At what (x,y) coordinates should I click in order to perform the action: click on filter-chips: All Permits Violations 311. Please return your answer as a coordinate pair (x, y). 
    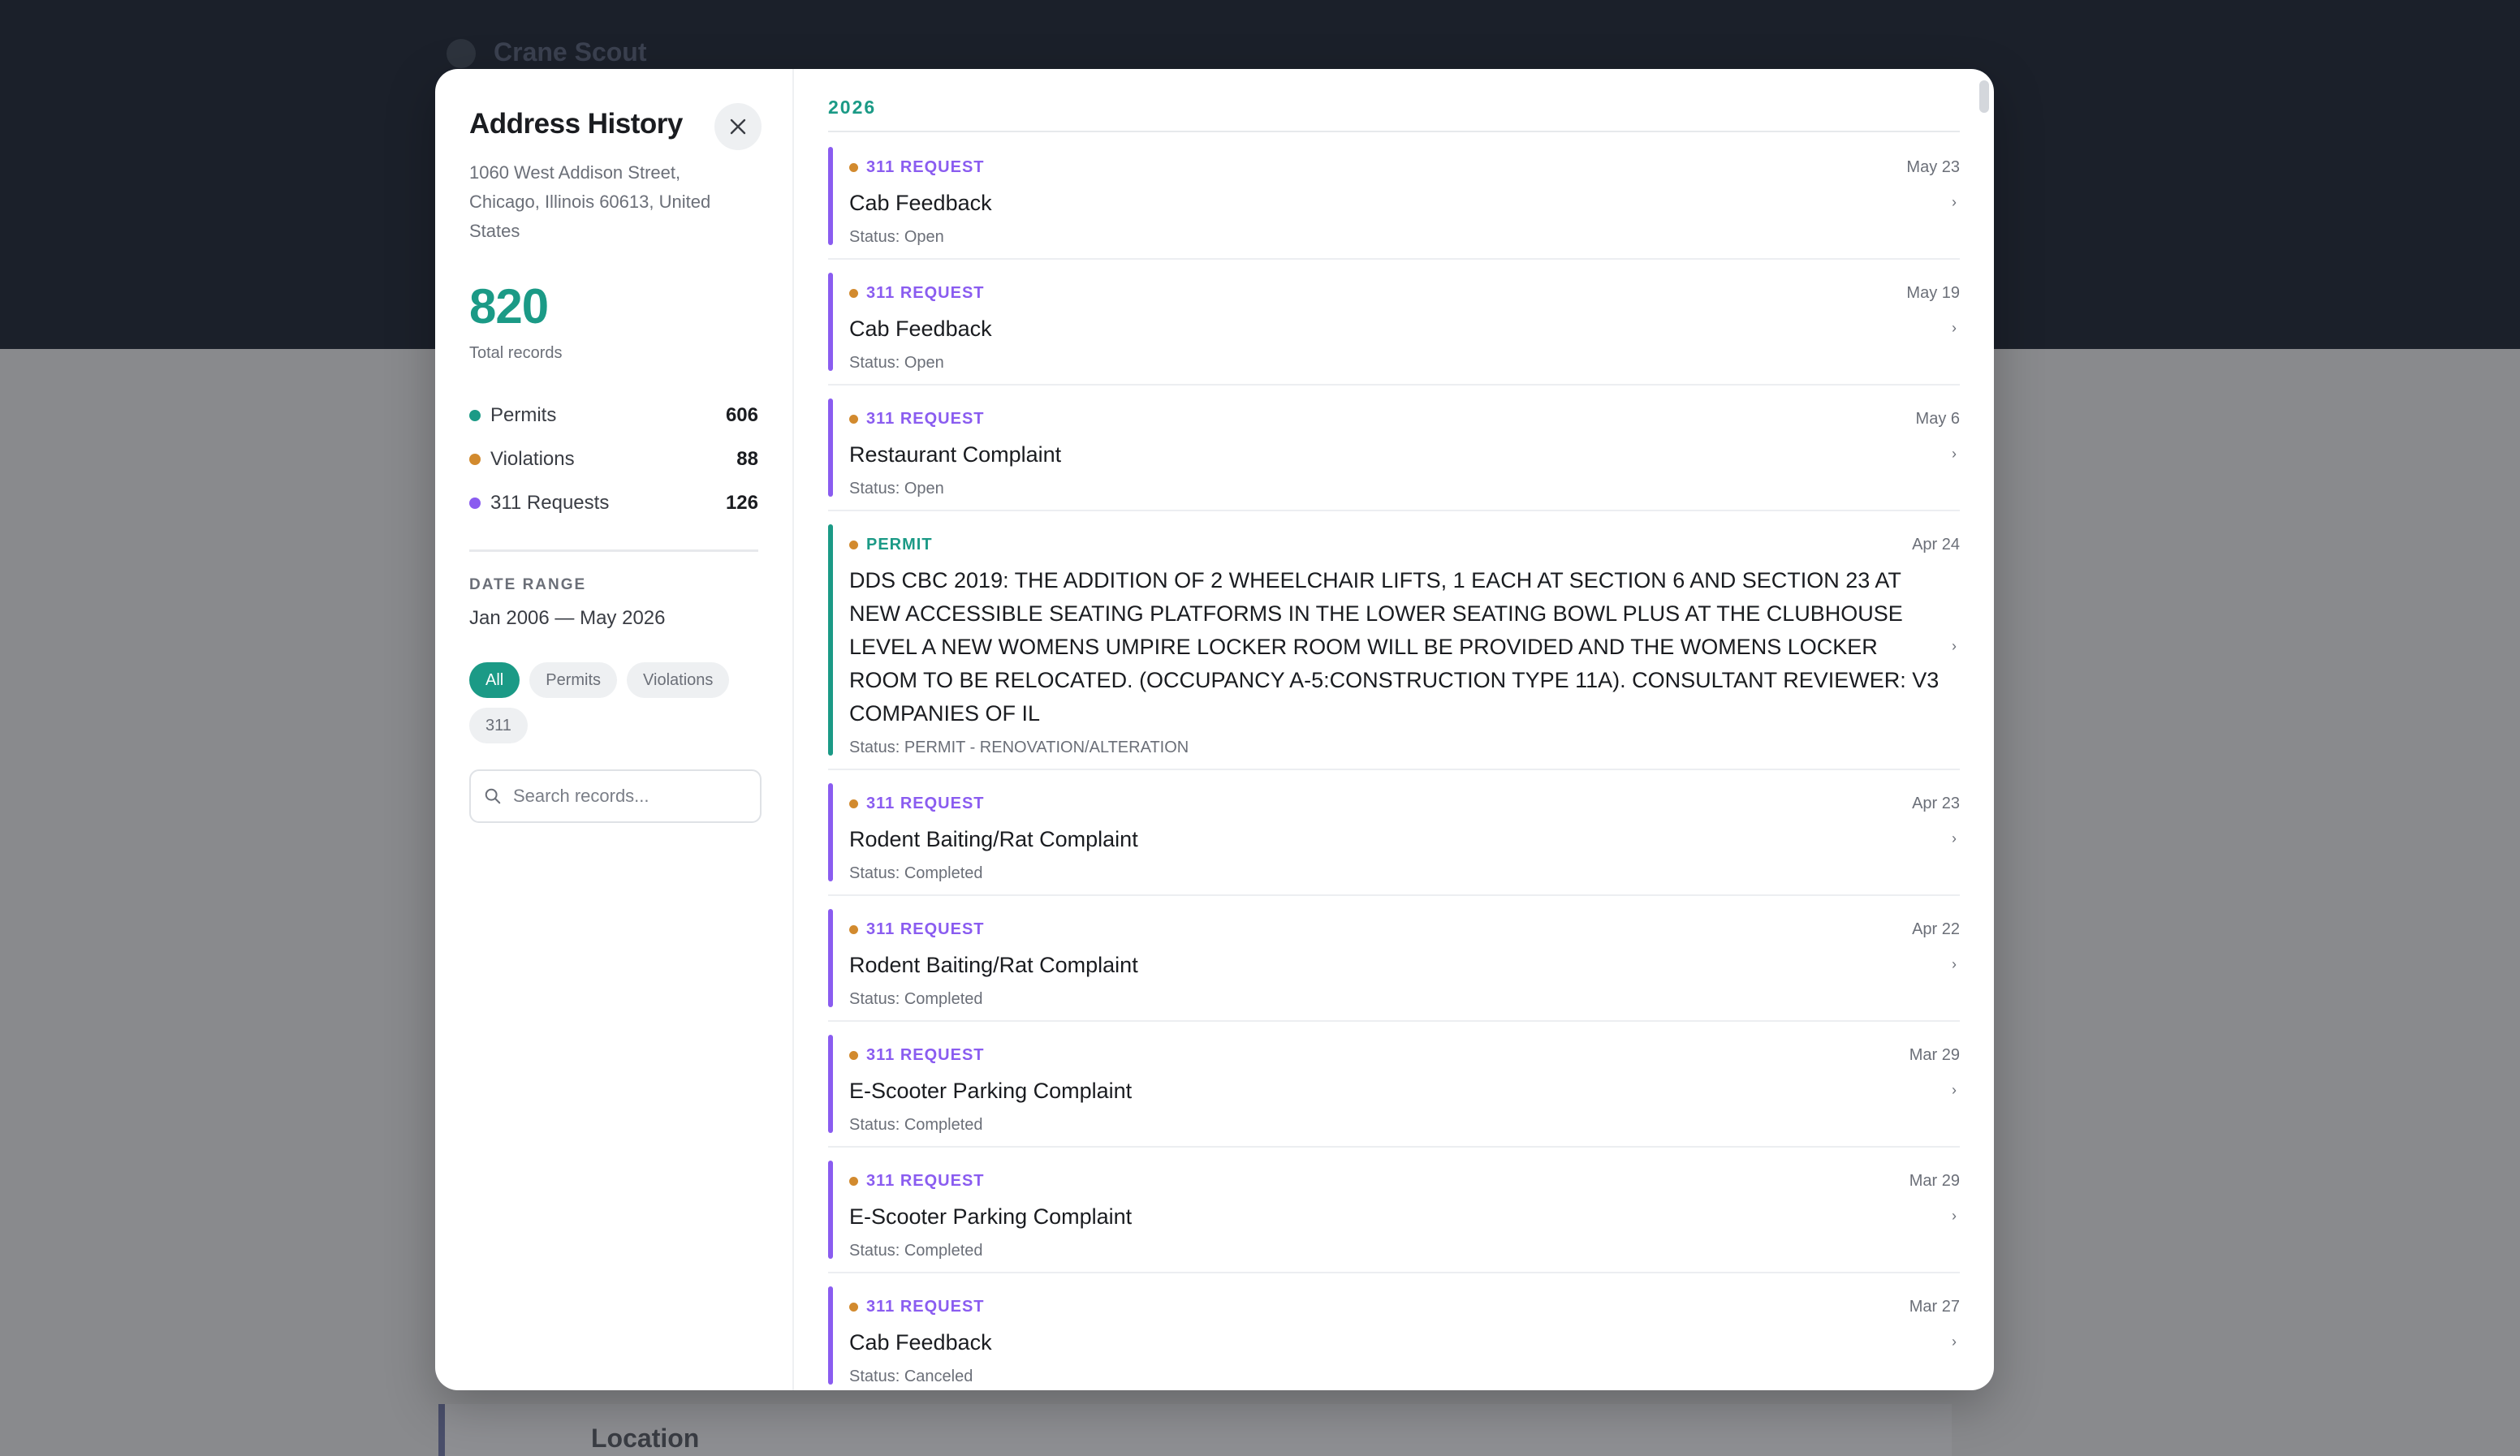
    Looking at the image, I should click on (615, 703).